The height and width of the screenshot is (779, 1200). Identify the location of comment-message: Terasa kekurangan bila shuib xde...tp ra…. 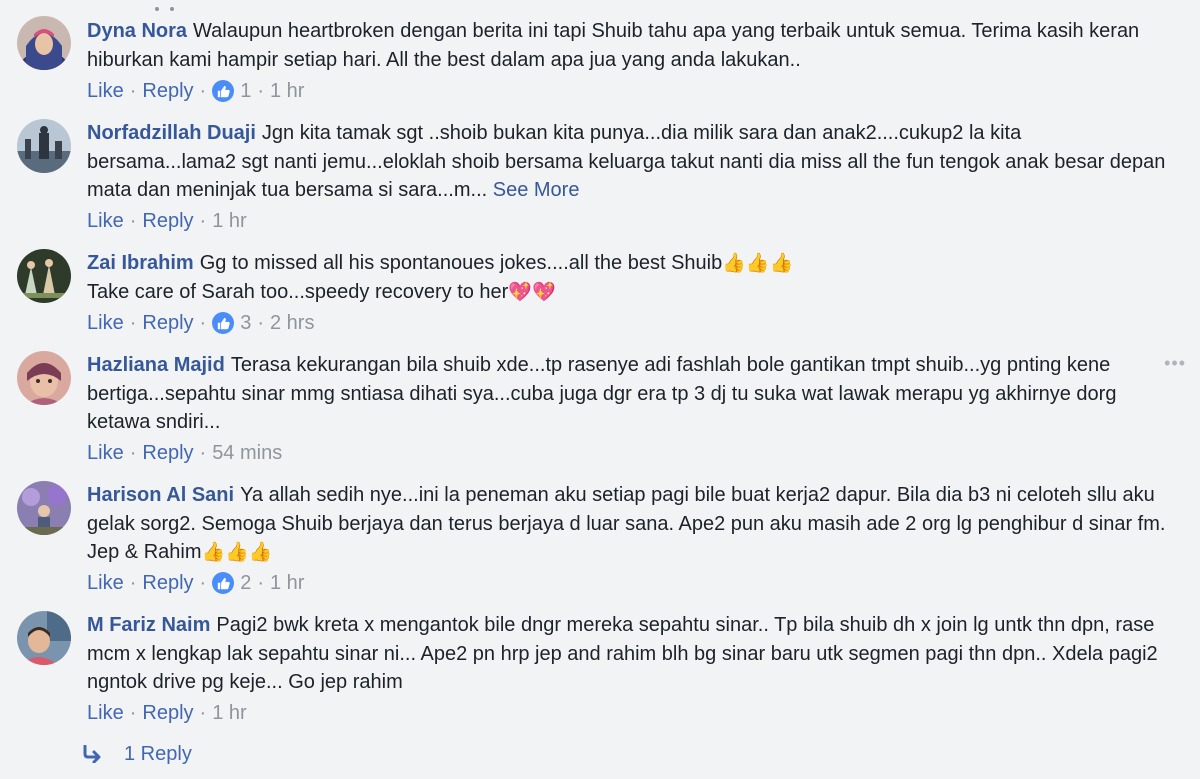
(602, 393).